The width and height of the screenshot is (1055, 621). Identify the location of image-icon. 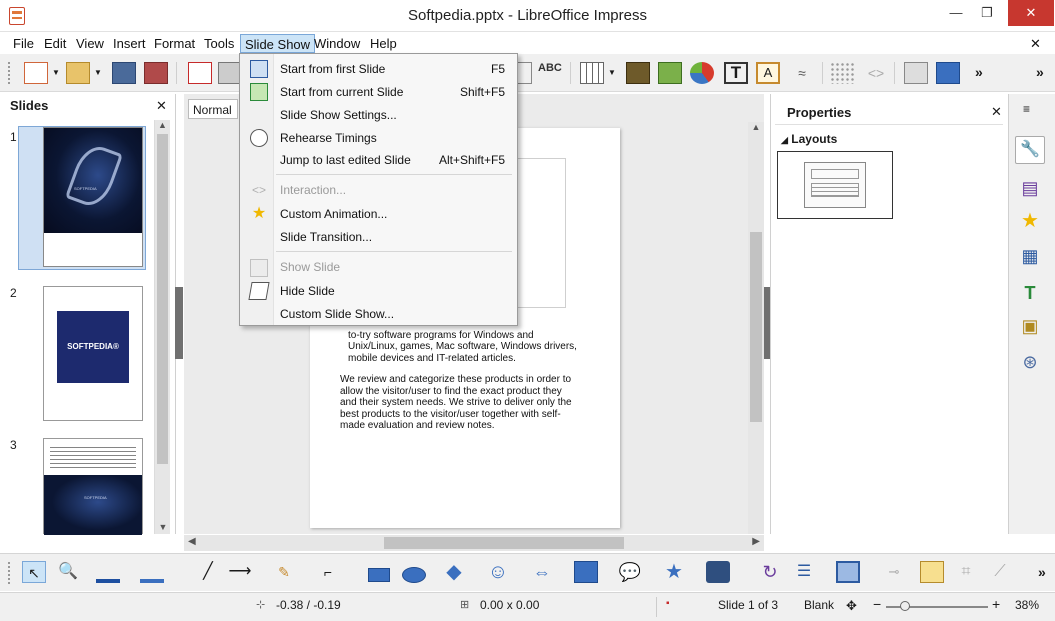
(638, 73).